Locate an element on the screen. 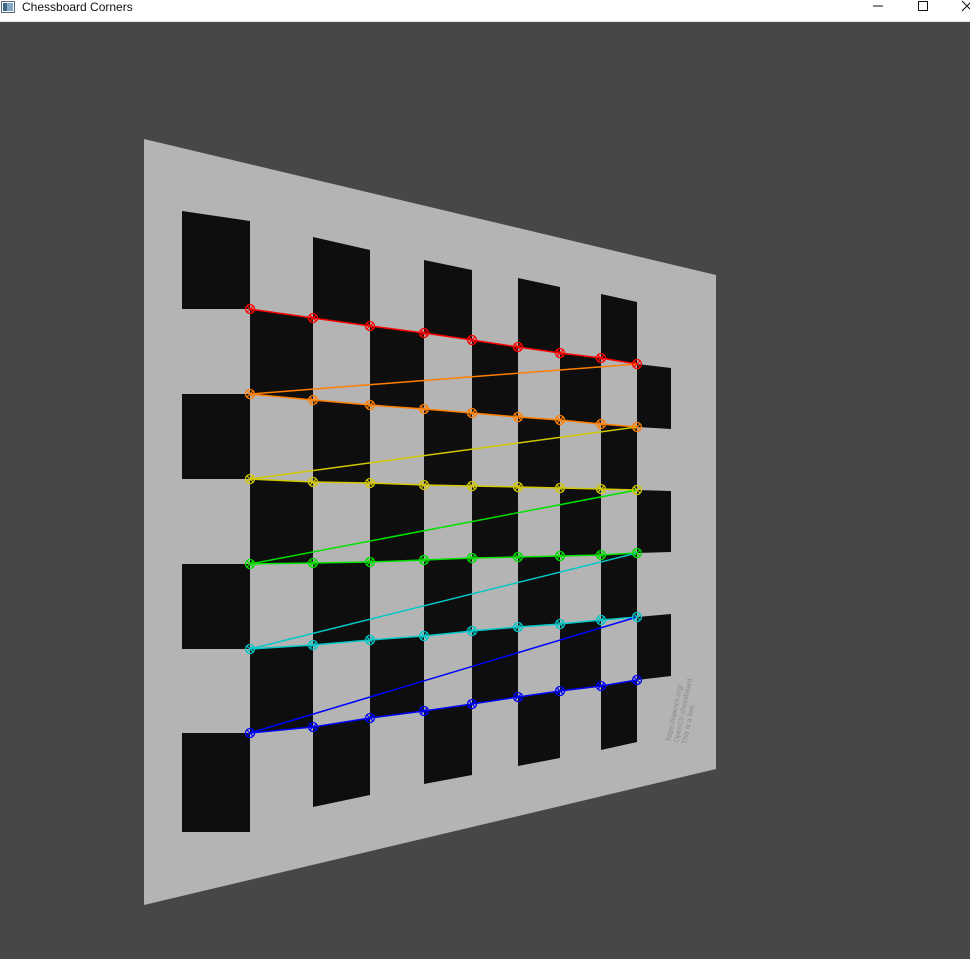 The width and height of the screenshot is (970, 959). maximize-icon is located at coordinates (923, 6).